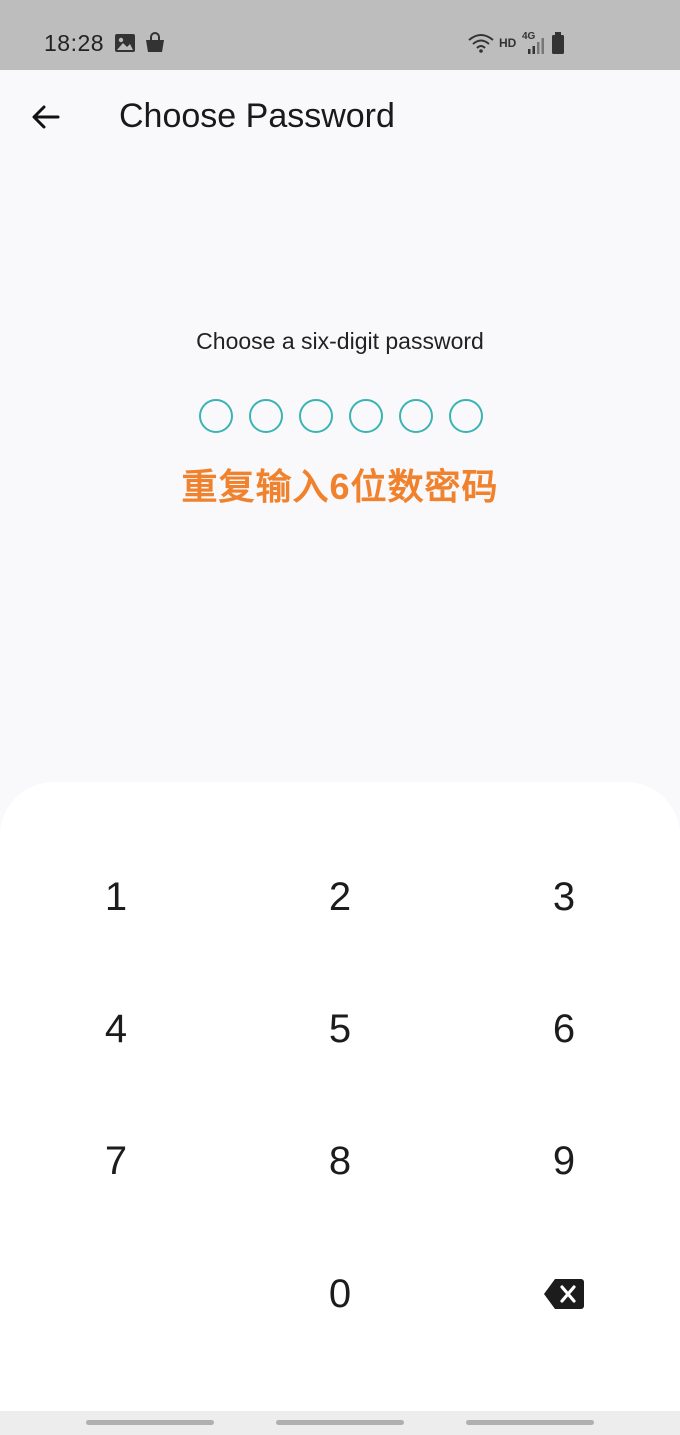 The height and width of the screenshot is (1435, 680). I want to click on repeat-password-hint: 重复输入6位数密码, so click(340, 486).